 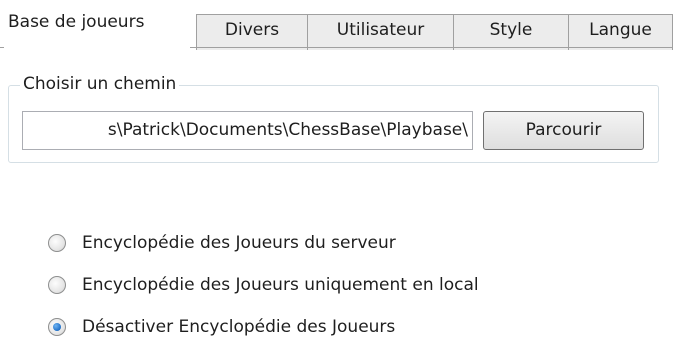 What do you see at coordinates (239, 327) in the screenshot?
I see `option-disable-label: Désactiver Encyclopédie des Joueurs` at bounding box center [239, 327].